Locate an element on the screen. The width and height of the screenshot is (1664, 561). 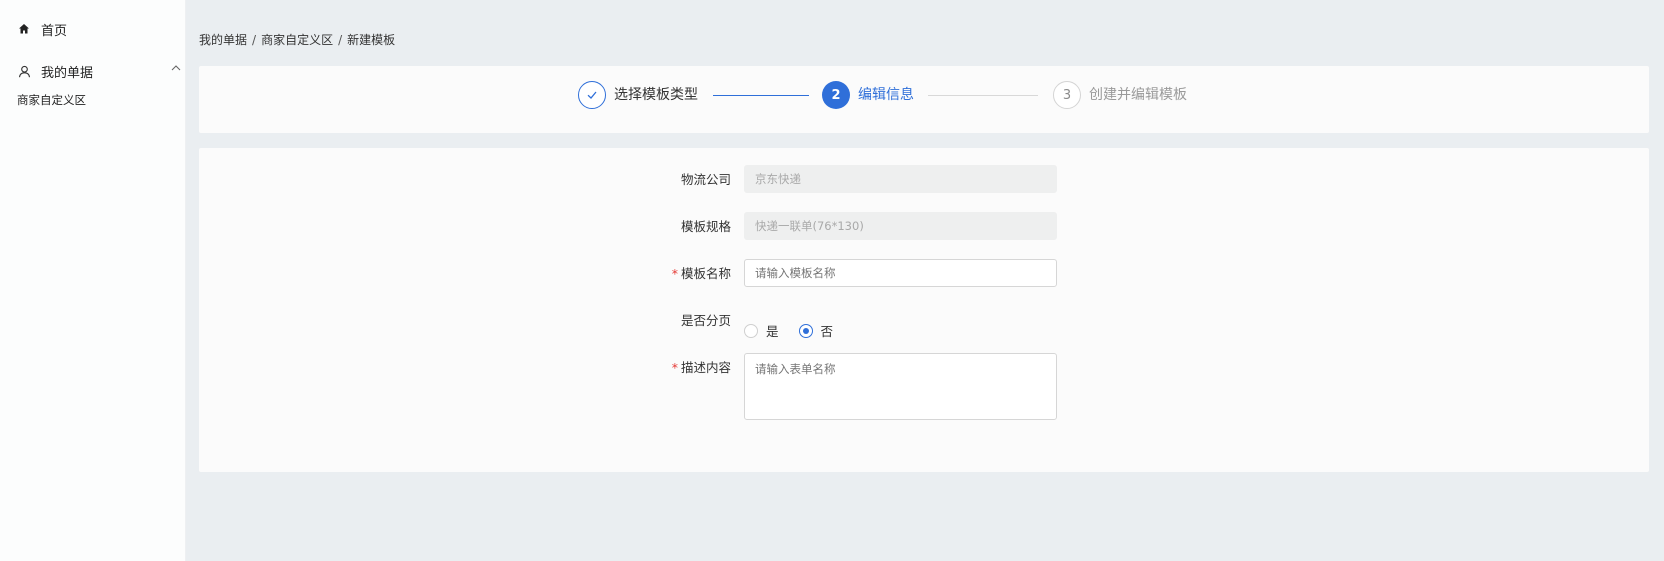
paging-no-label: 否 is located at coordinates (827, 330).